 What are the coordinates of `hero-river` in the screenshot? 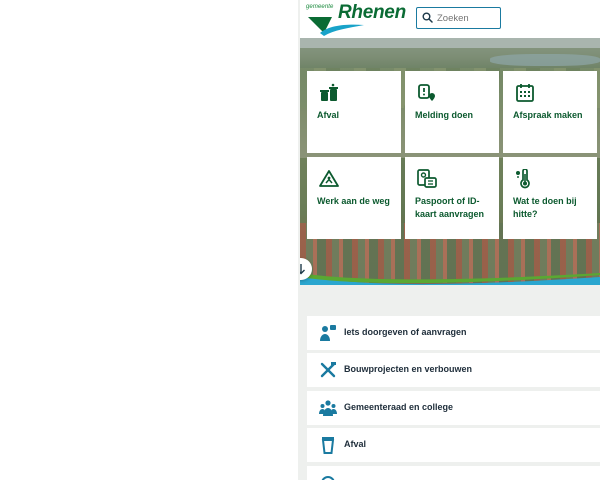 It's located at (545, 60).